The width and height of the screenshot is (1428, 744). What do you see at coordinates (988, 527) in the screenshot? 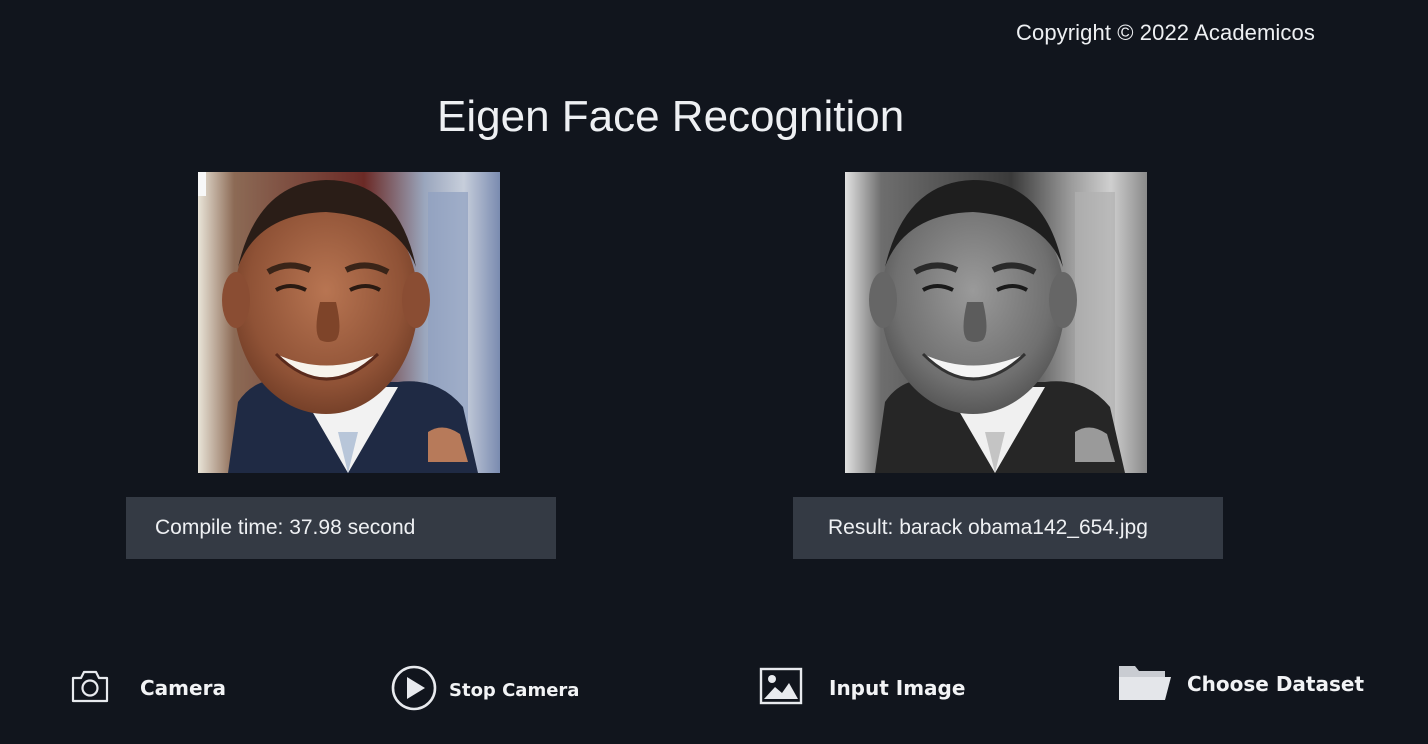
I see `result-text: Result: barack obama142_654.jpg` at bounding box center [988, 527].